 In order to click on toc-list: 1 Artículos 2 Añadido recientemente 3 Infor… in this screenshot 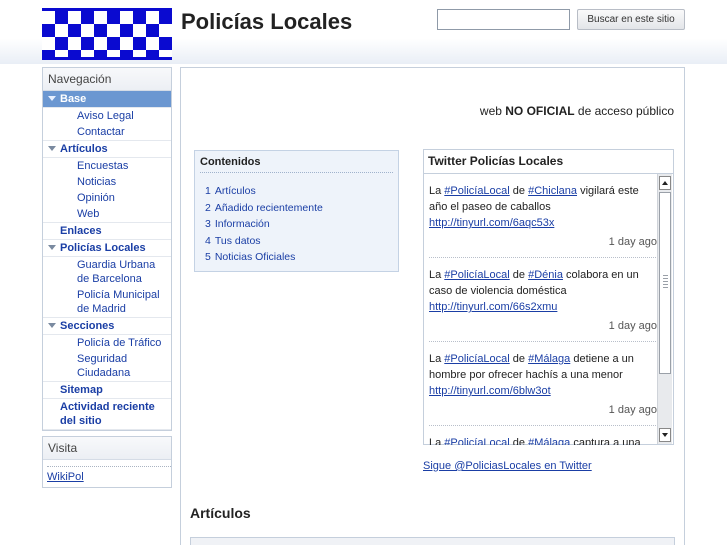, I will do `click(296, 219)`.